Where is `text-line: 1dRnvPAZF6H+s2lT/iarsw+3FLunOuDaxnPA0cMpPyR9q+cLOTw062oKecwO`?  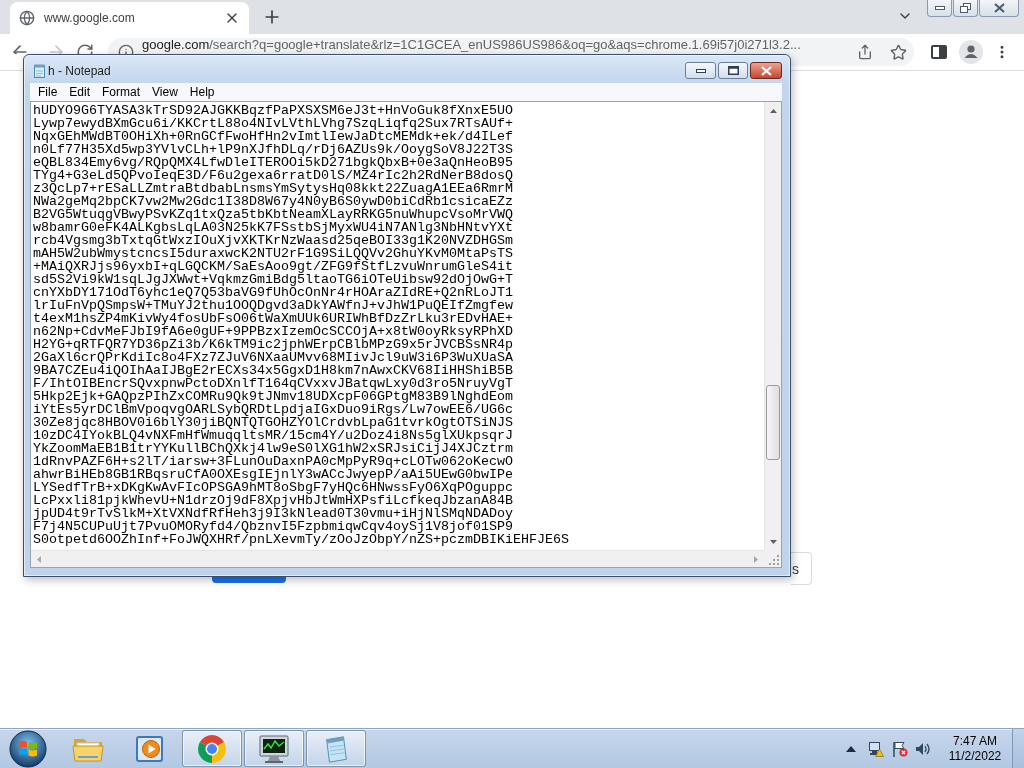 text-line: 1dRnvPAZF6H+s2lT/iarsw+3FLunOuDaxnPA0cMpPyR9q+cLOTw062oKecwO is located at coordinates (273, 461).